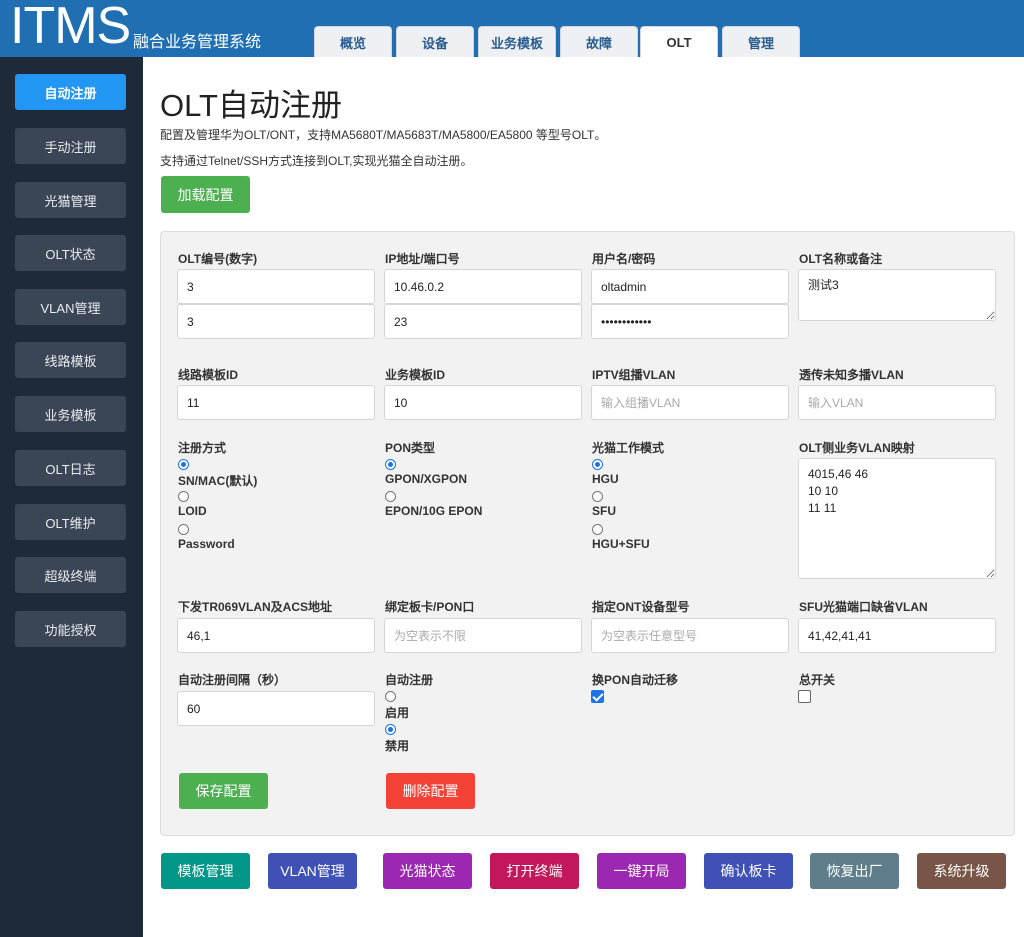 This screenshot has width=1024, height=937. Describe the element at coordinates (232, 680) in the screenshot. I see `interval-label: 自动注册间隔（秒）` at that location.